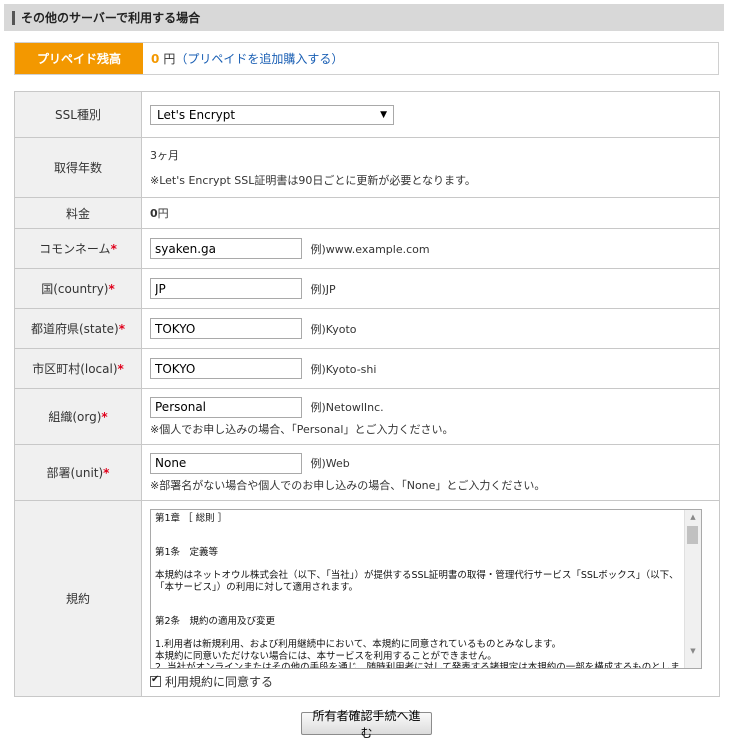 The image size is (730, 741). What do you see at coordinates (75, 249) in the screenshot?
I see `label-common-name: コモンネーム` at bounding box center [75, 249].